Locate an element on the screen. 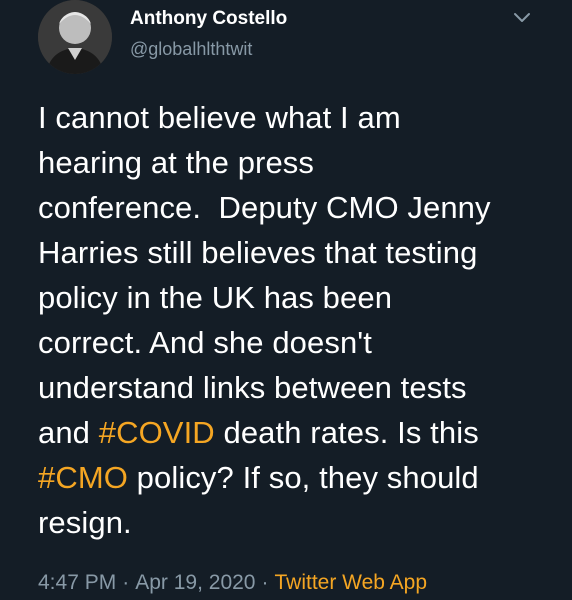  tweet-date: Apr 19, 2020 is located at coordinates (195, 582).